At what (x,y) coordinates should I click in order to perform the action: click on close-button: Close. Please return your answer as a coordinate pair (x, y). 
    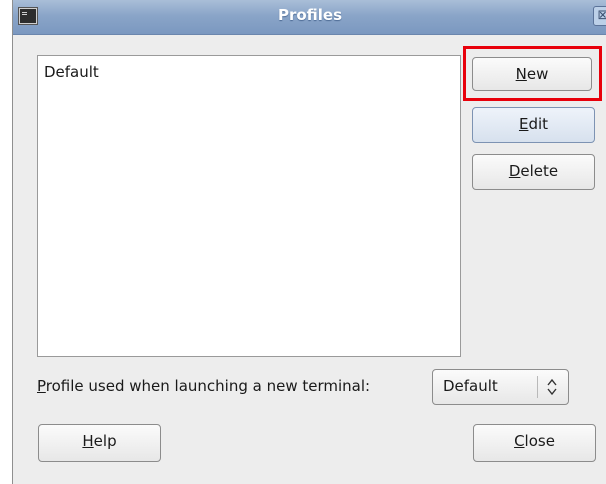
    Looking at the image, I should click on (534, 443).